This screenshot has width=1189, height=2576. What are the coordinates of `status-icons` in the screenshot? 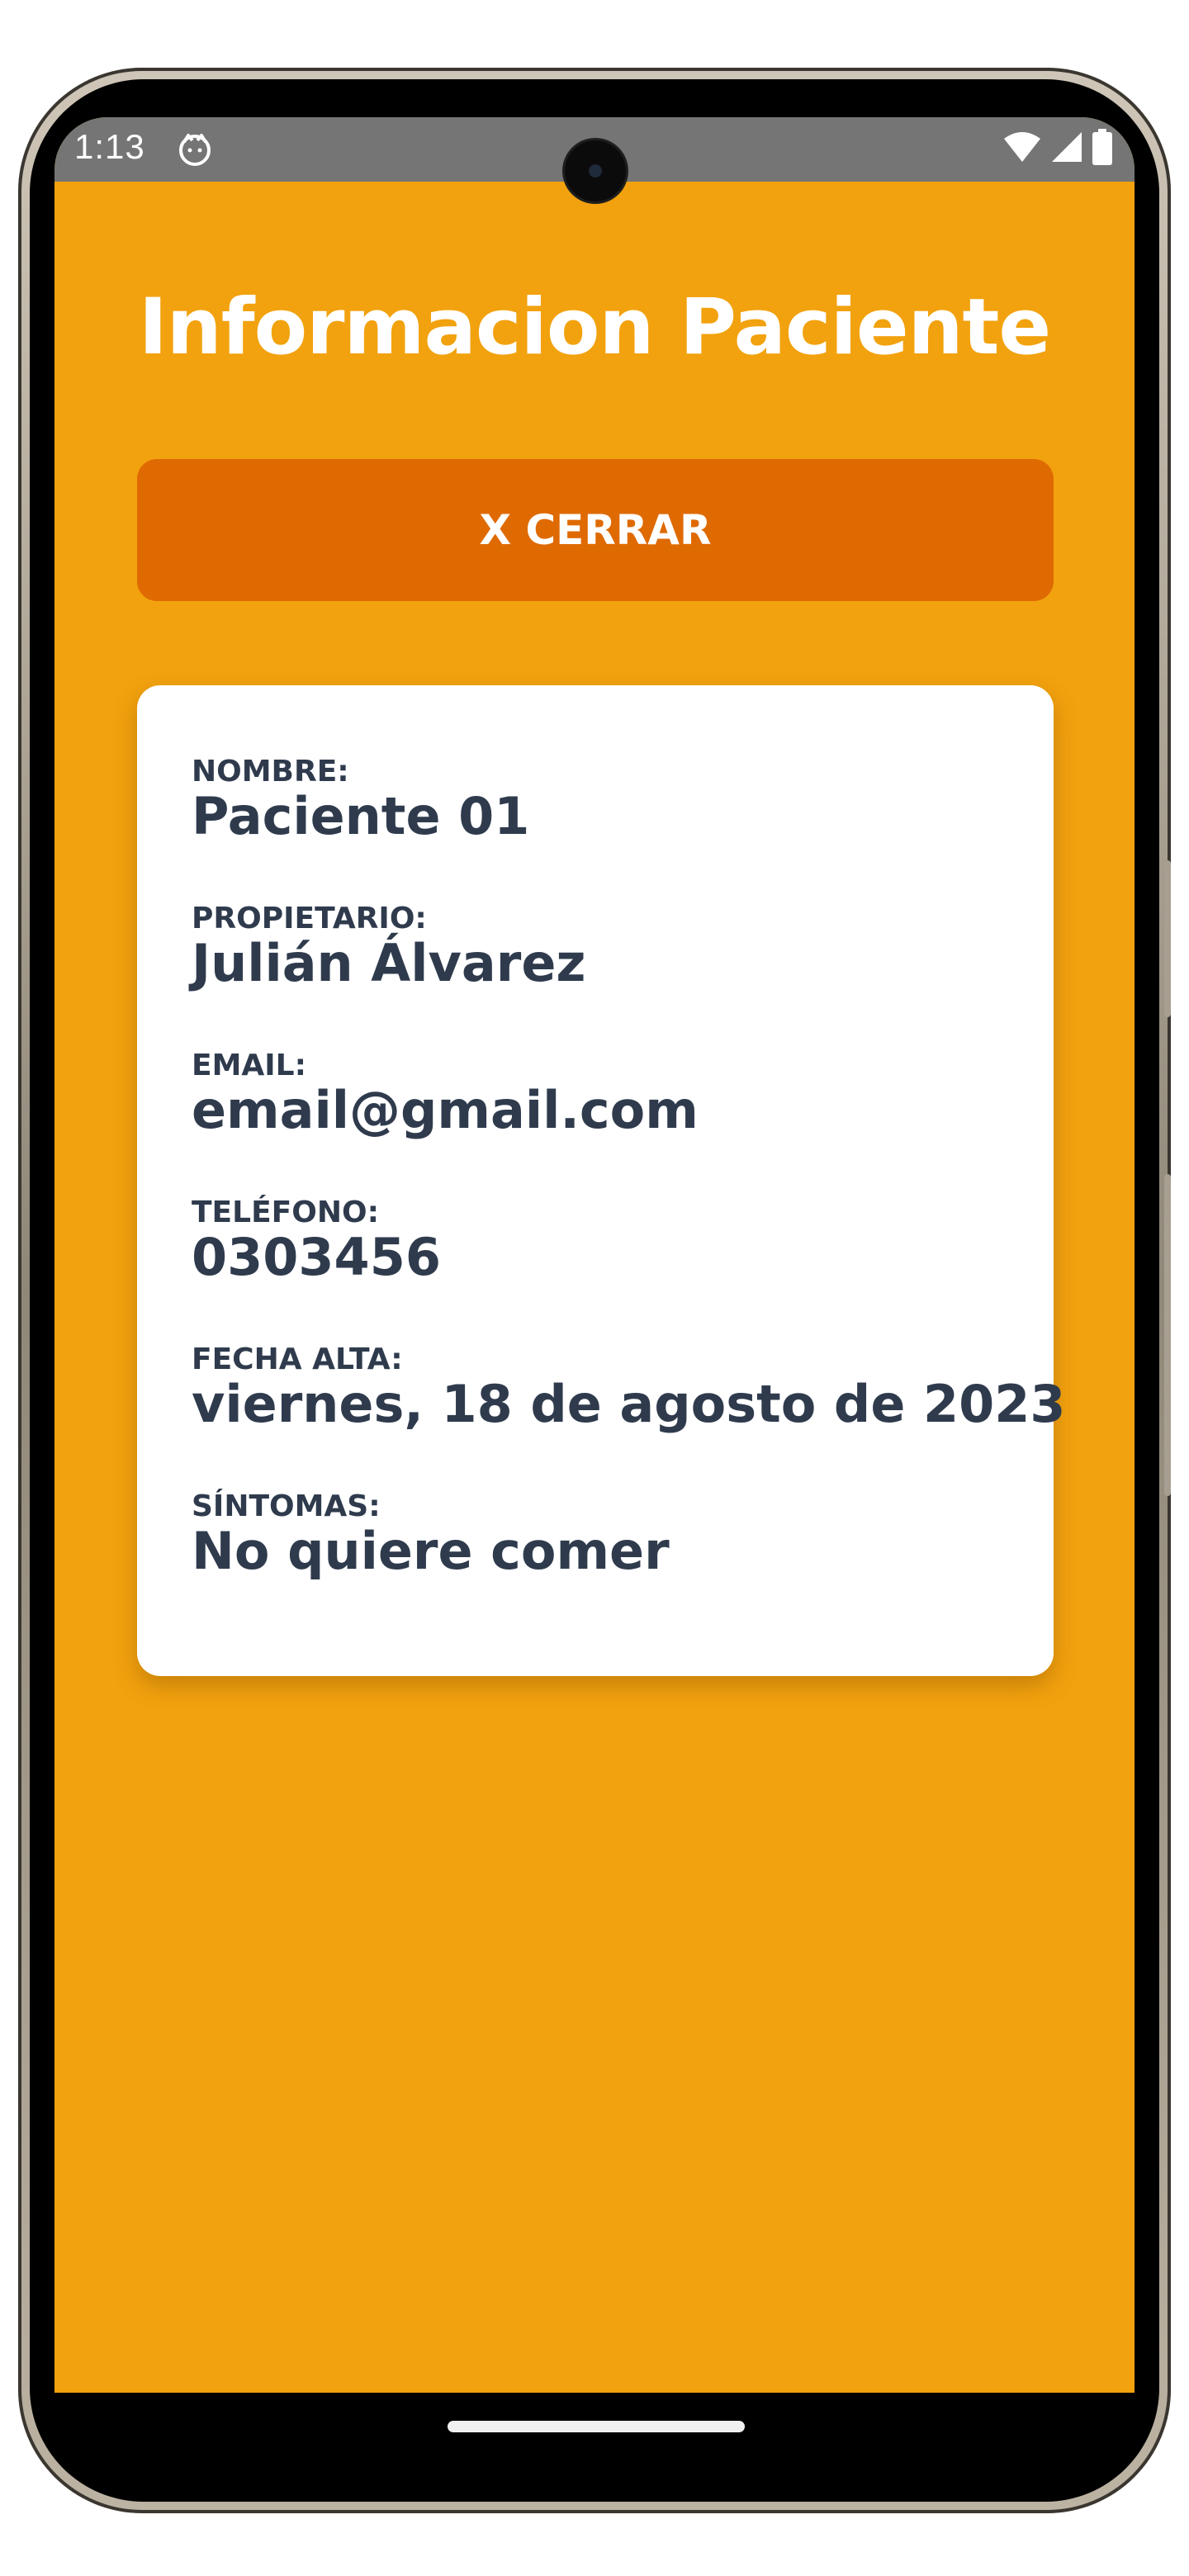 It's located at (1057, 148).